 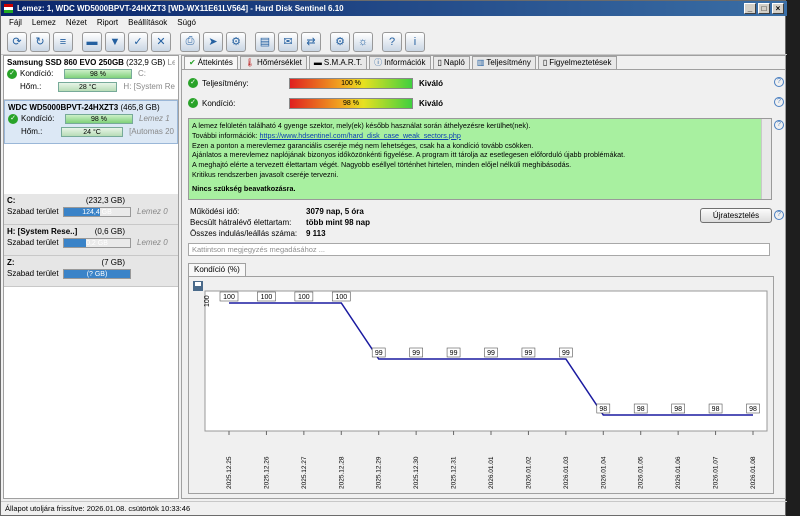 What do you see at coordinates (40, 41) in the screenshot?
I see `refresh-all-icon: ↻` at bounding box center [40, 41].